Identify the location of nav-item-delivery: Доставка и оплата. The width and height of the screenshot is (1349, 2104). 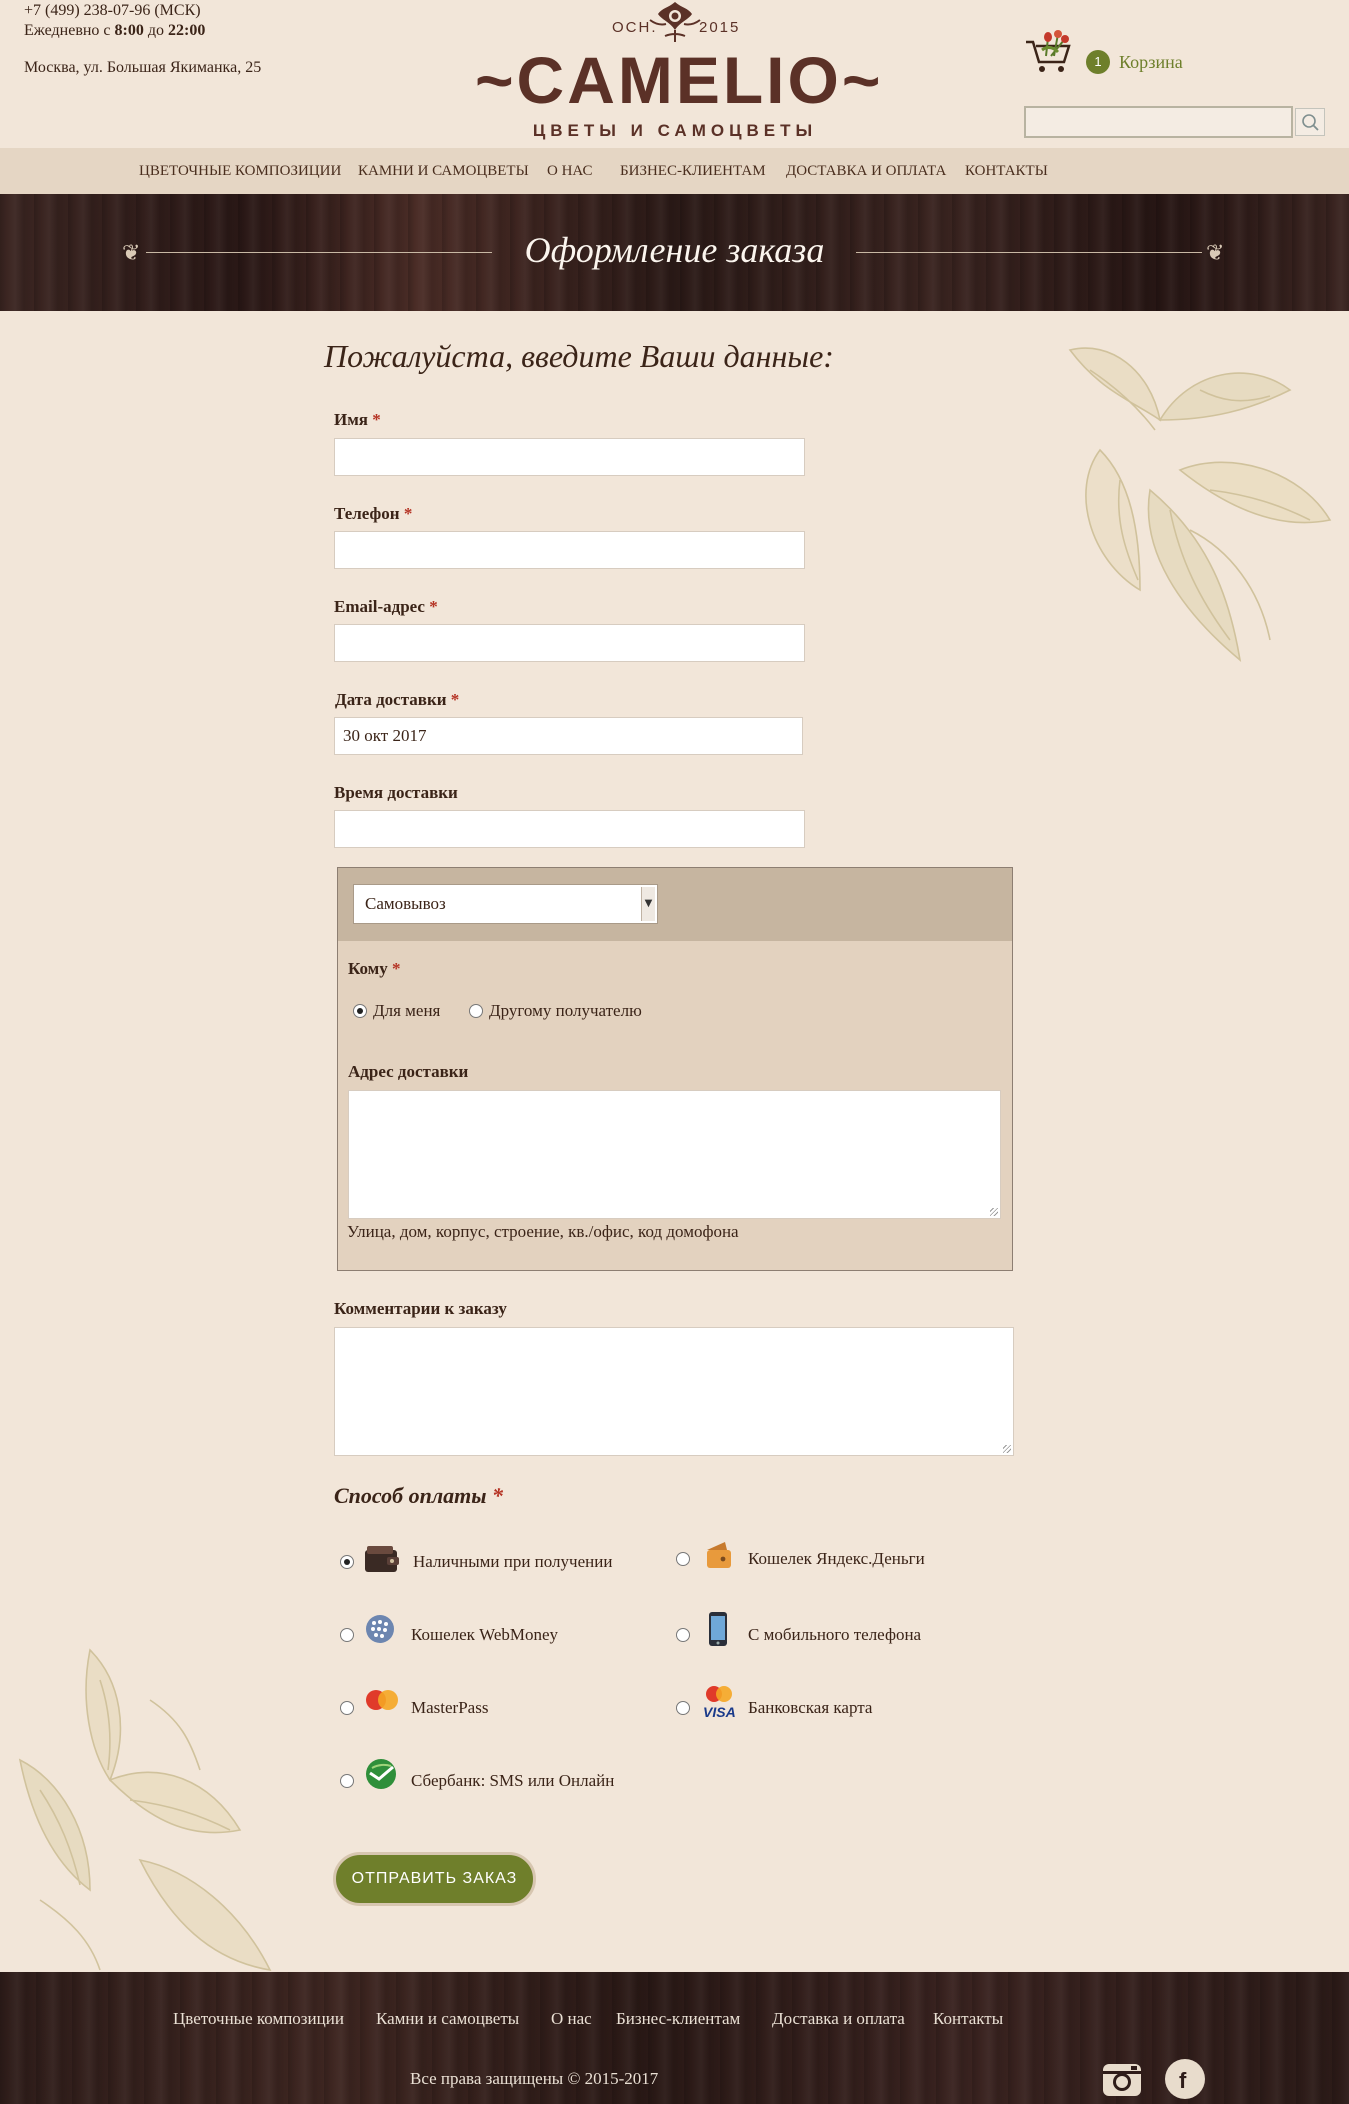
(866, 171).